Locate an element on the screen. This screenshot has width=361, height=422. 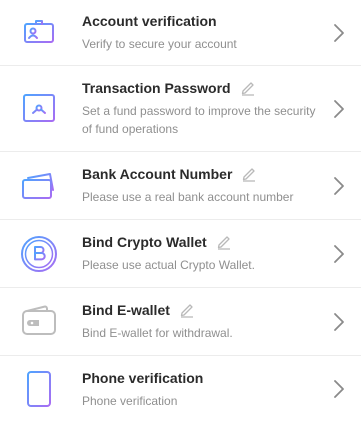
wallet-icon is located at coordinates (39, 322).